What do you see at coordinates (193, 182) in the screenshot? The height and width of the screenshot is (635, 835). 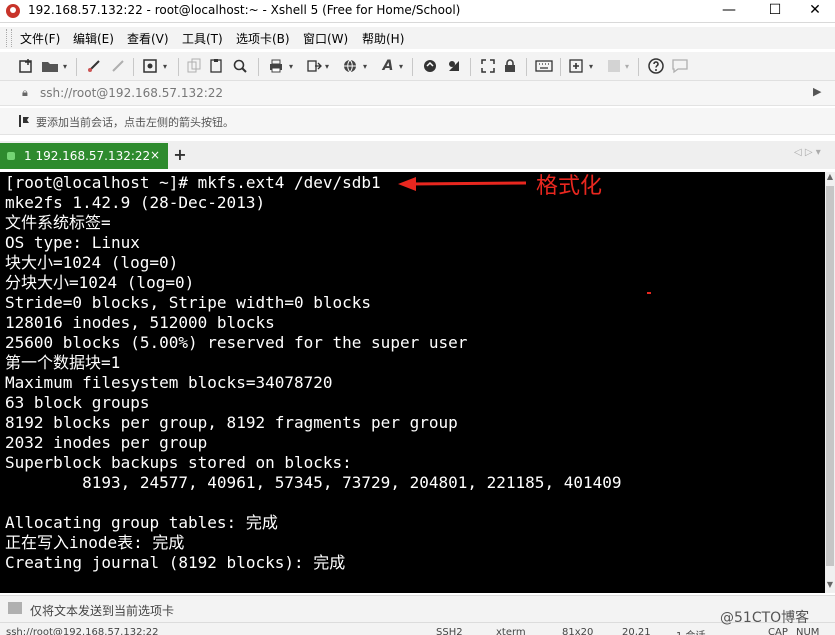 I see `terminal-line: [root@localhost ~]# mkfs.ext4 /dev/sdb1` at bounding box center [193, 182].